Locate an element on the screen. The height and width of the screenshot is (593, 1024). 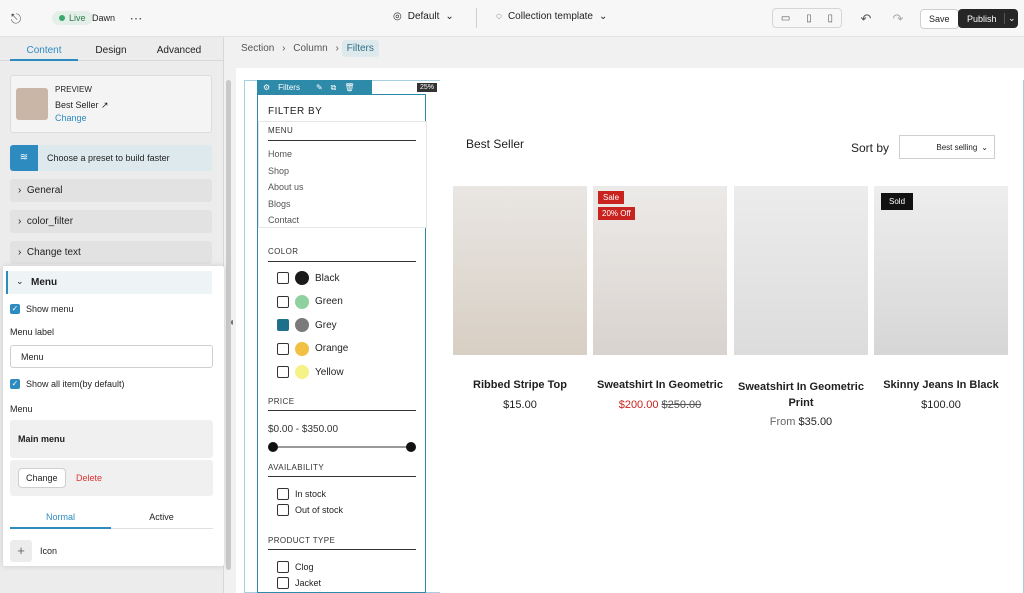
menu-item-home: Home is located at coordinates (286, 154).